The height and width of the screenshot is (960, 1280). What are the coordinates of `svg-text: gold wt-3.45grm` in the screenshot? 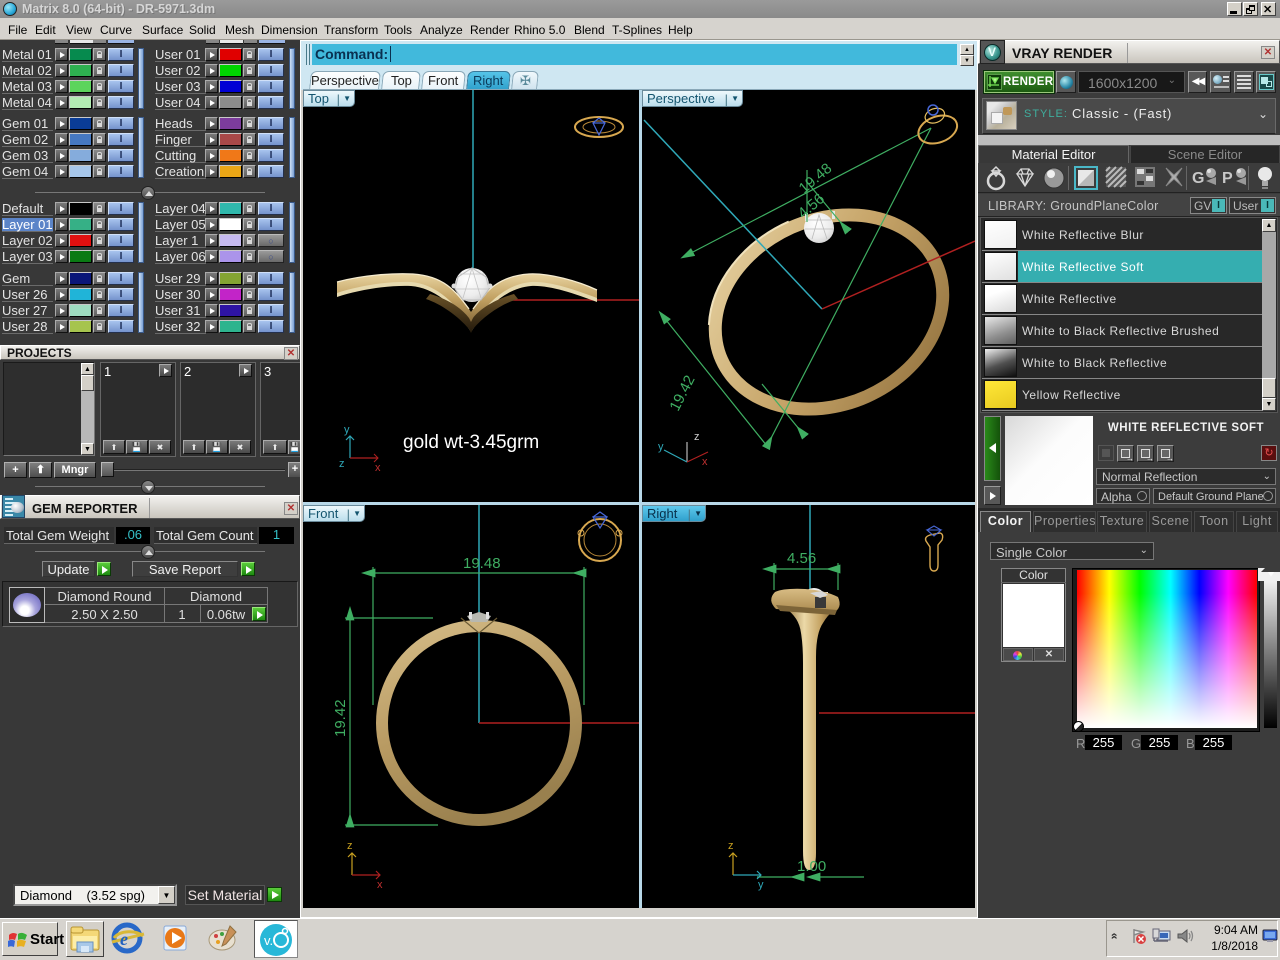 It's located at (471, 442).